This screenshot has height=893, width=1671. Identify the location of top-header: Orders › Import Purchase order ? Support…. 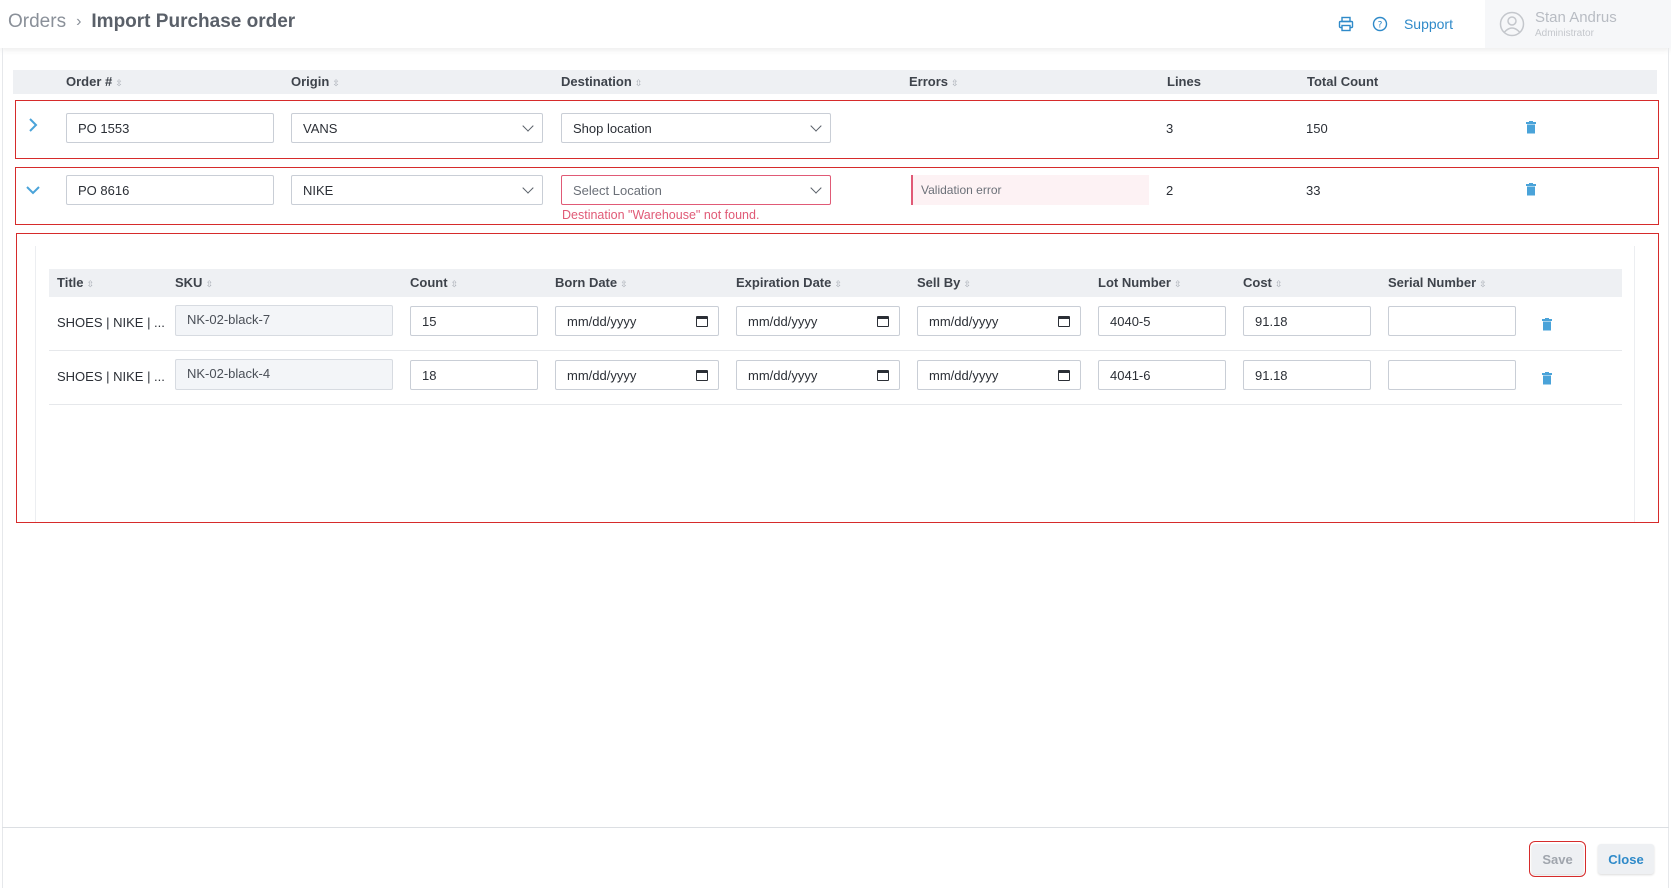
(835, 24).